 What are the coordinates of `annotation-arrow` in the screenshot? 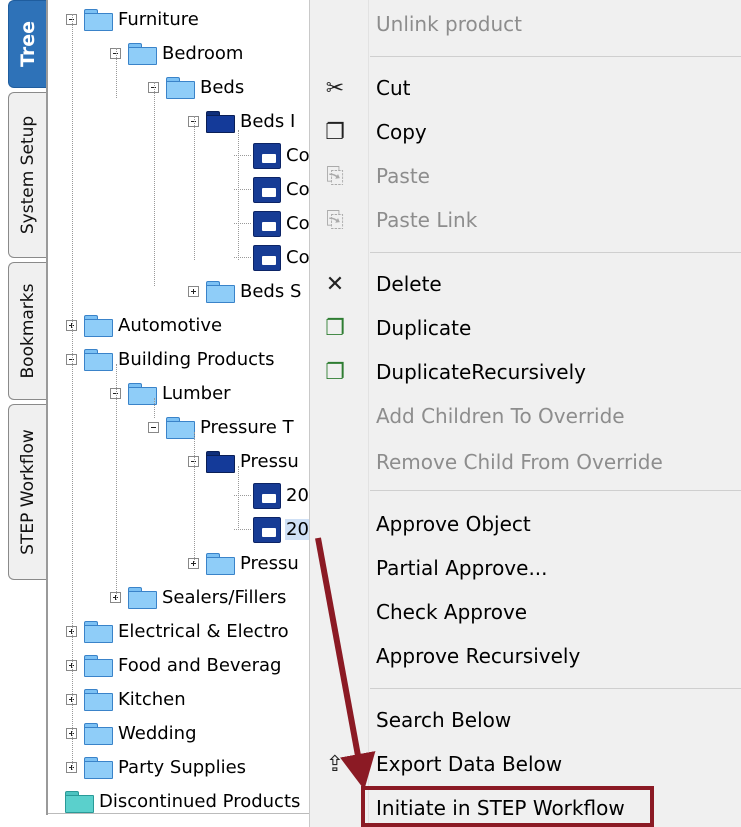 It's located at (345, 663).